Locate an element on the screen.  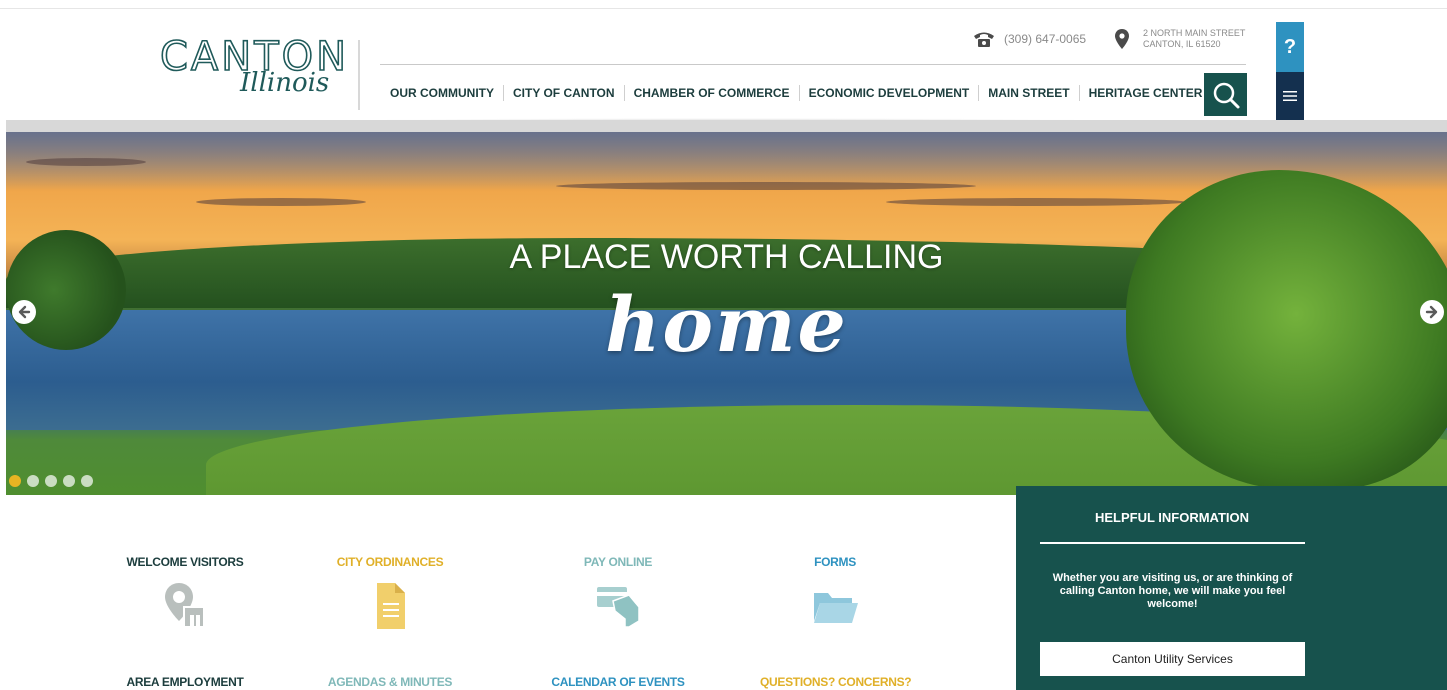
map-pin-icon is located at coordinates (1122, 39).